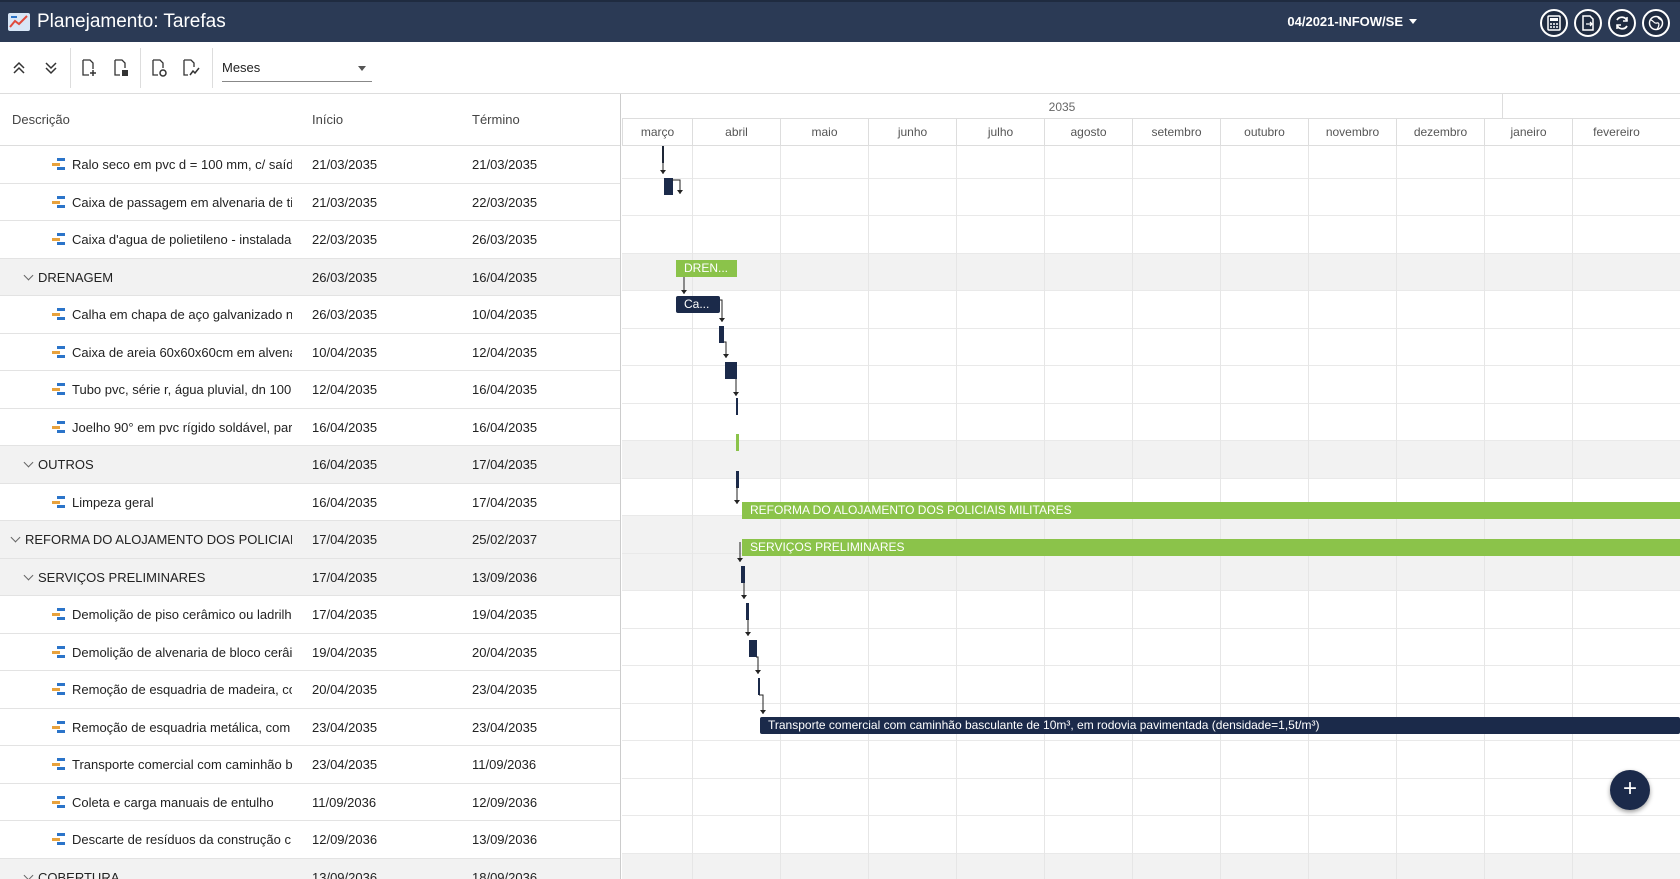  What do you see at coordinates (345, 874) in the screenshot?
I see `task-start-date: 13/09/2036` at bounding box center [345, 874].